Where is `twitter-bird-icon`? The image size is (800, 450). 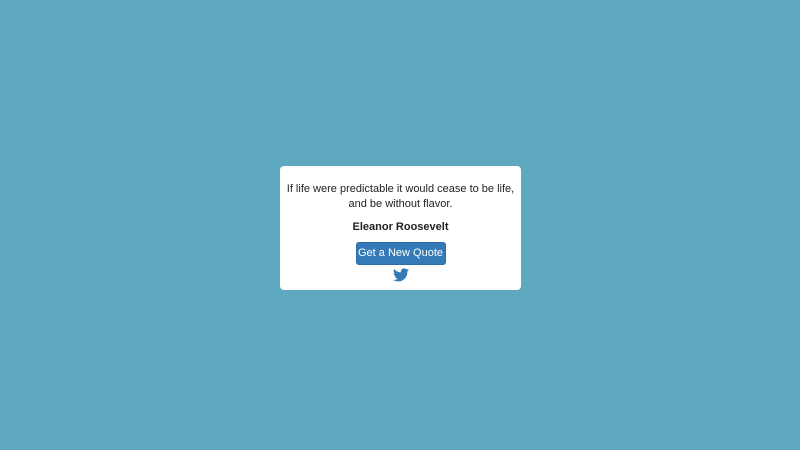 twitter-bird-icon is located at coordinates (400, 275).